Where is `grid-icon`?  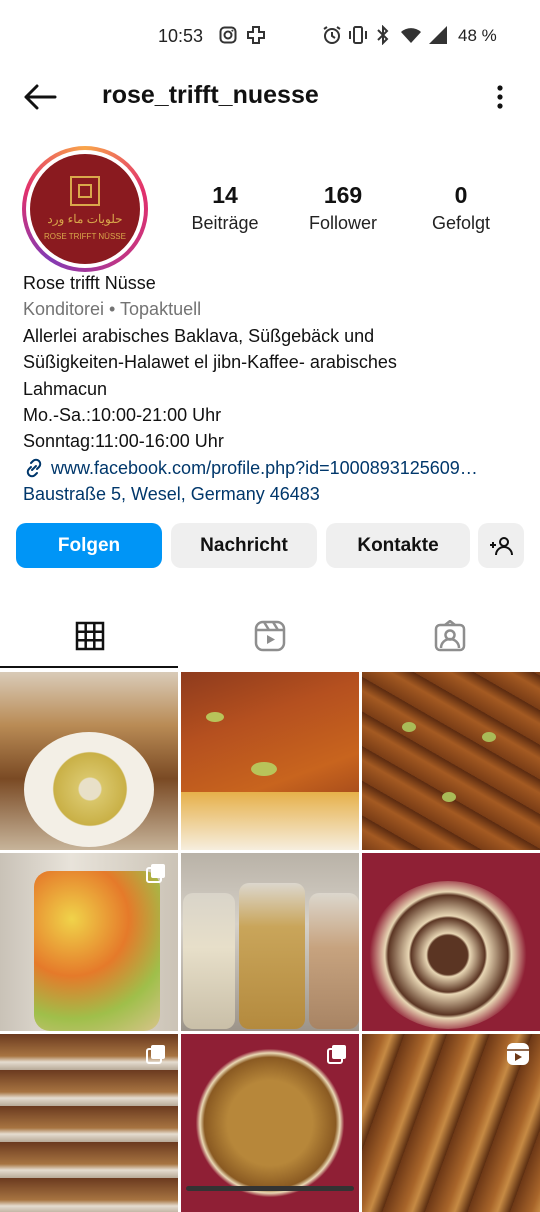 grid-icon is located at coordinates (90, 636).